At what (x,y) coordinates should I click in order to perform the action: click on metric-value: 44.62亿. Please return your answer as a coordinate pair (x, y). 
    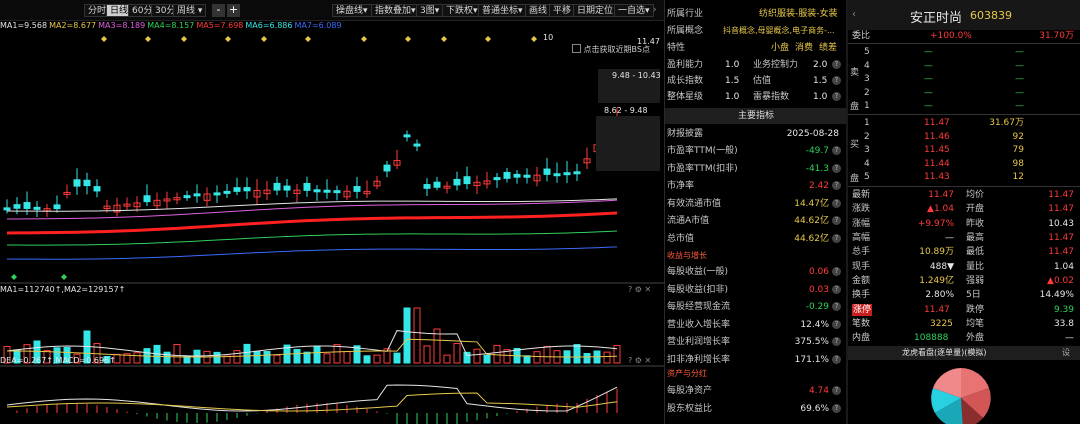
    Looking at the image, I should click on (811, 221).